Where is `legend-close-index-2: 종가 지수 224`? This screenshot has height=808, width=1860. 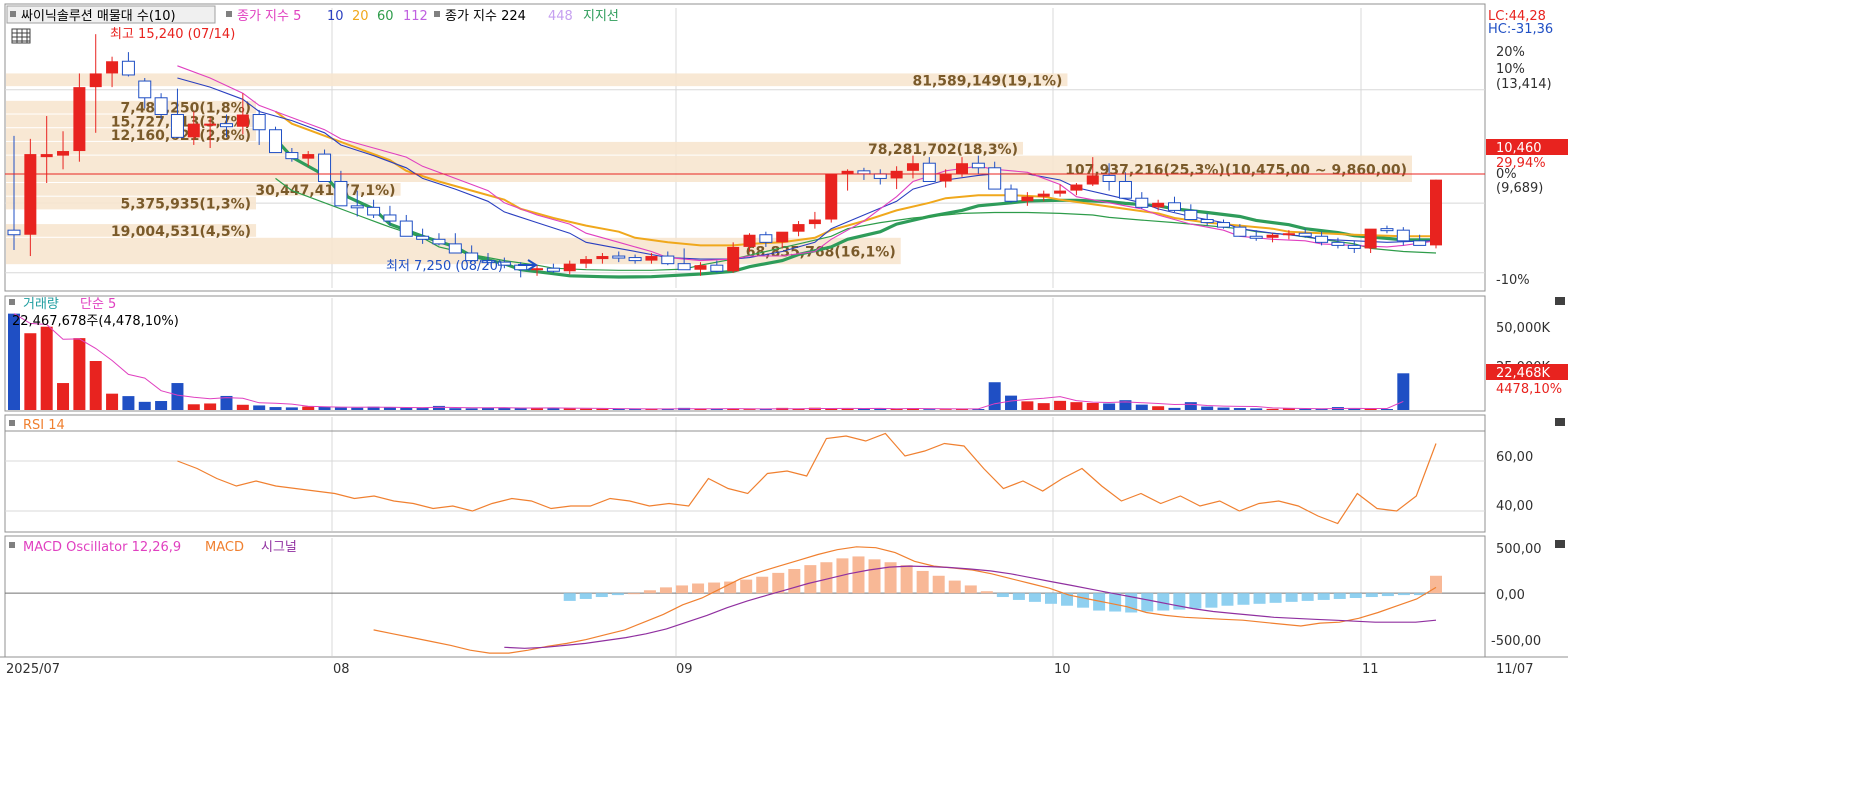 legend-close-index-2: 종가 지수 224 is located at coordinates (485, 16).